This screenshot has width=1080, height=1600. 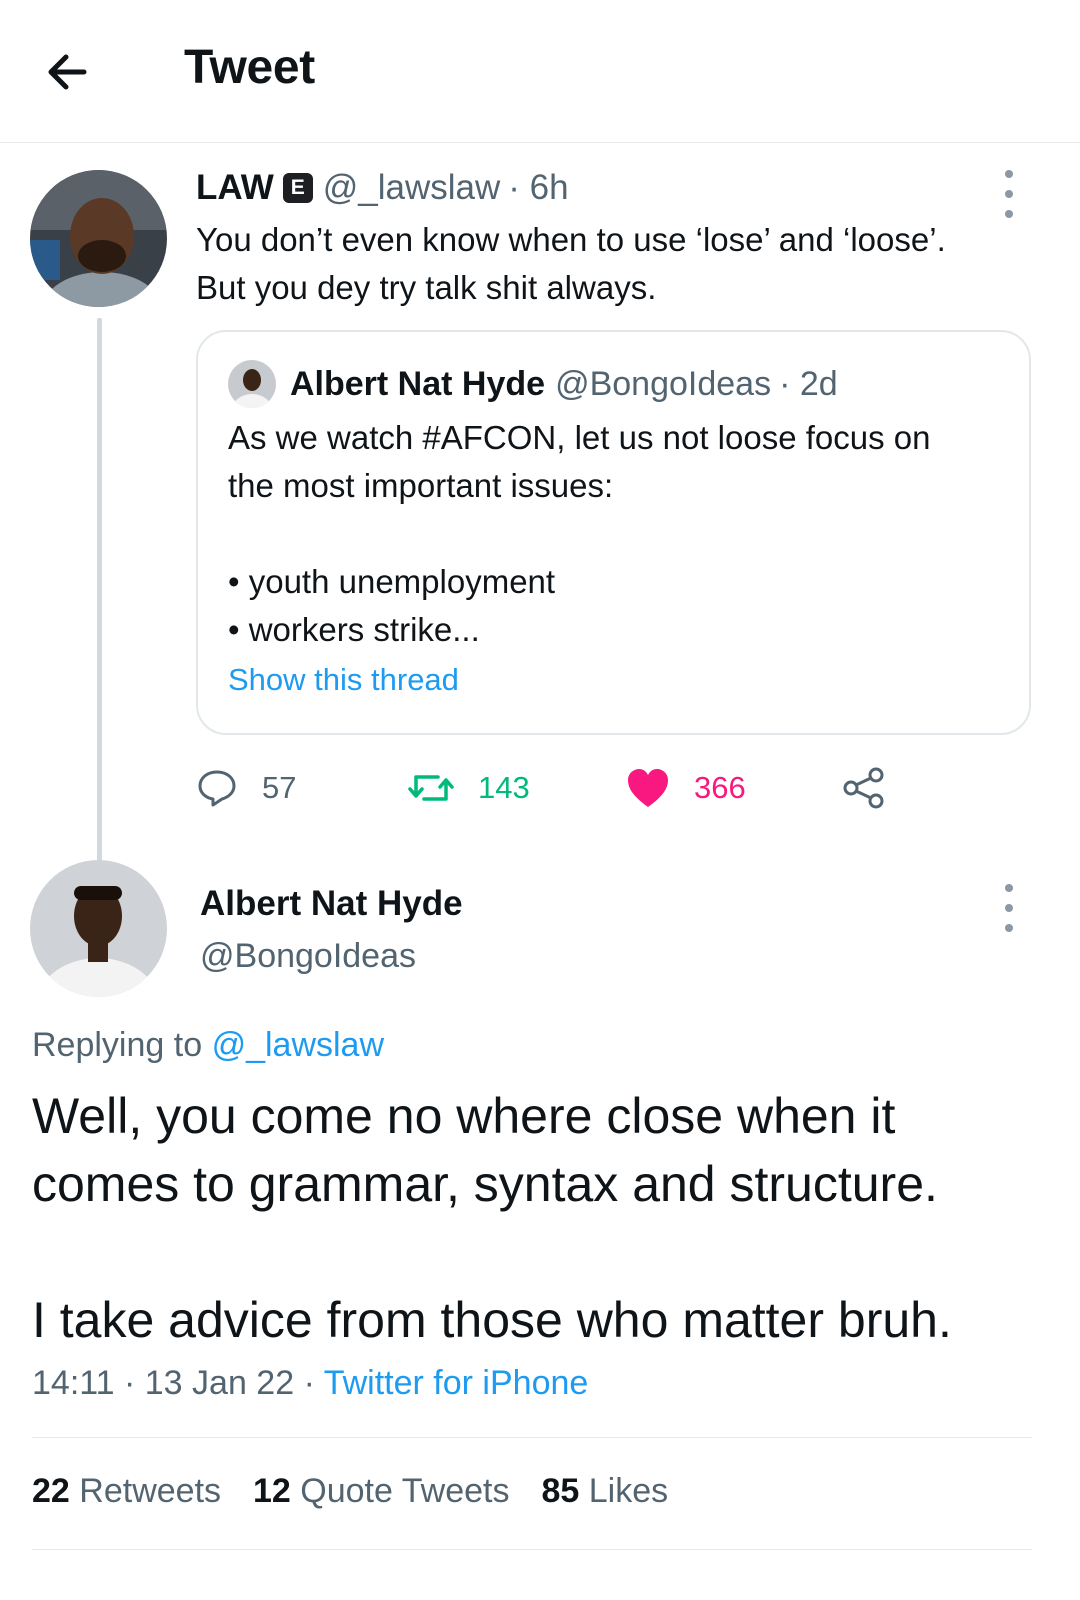 What do you see at coordinates (863, 788) in the screenshot?
I see `share-icon` at bounding box center [863, 788].